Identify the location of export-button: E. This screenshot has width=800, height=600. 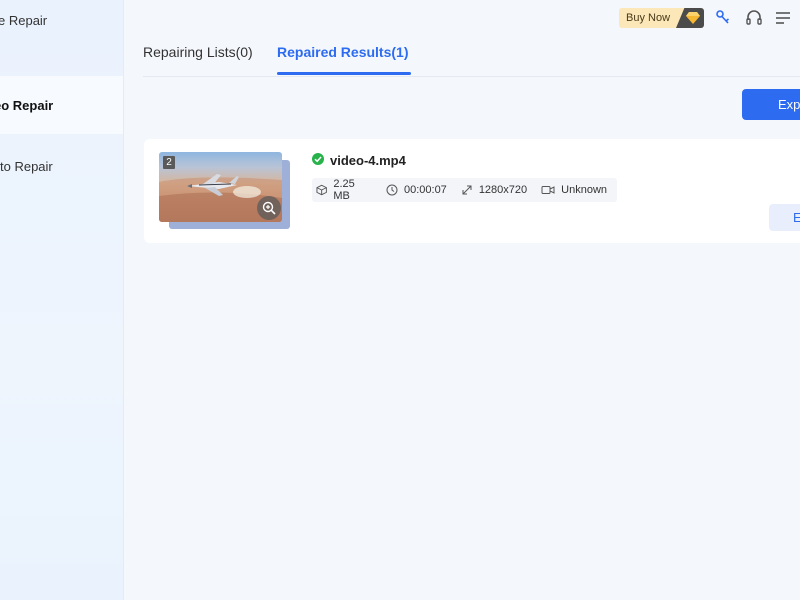
(784, 217).